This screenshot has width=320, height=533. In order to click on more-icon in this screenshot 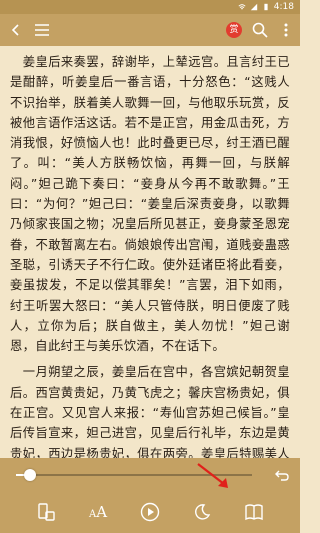, I will do `click(286, 30)`.